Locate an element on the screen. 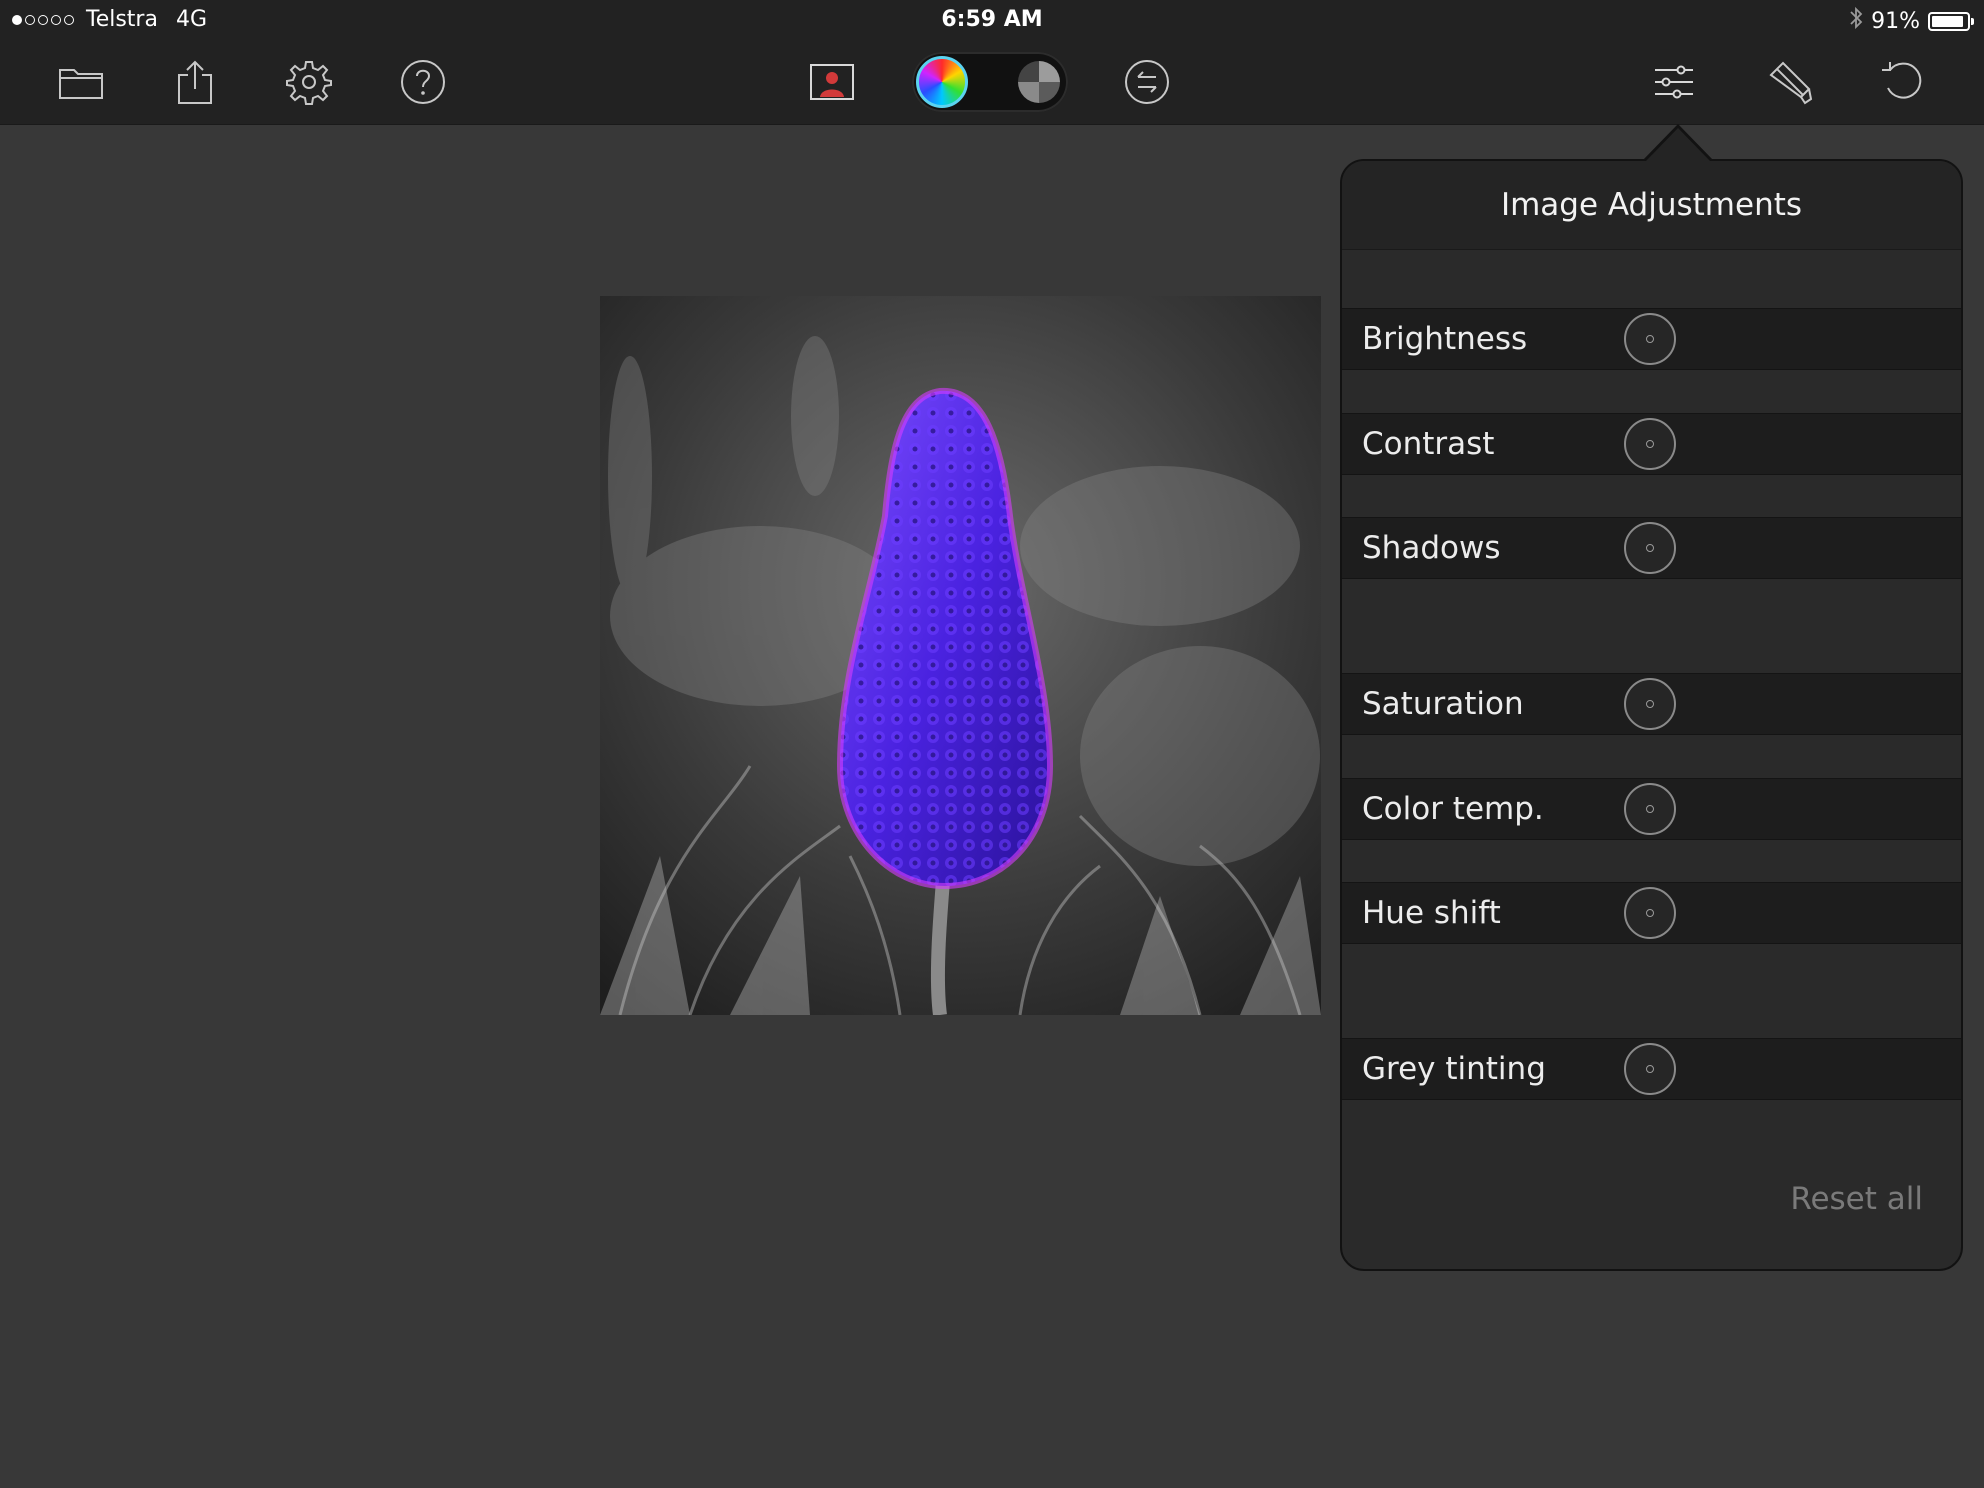  popover-arrow-fill is located at coordinates (1678, 145).